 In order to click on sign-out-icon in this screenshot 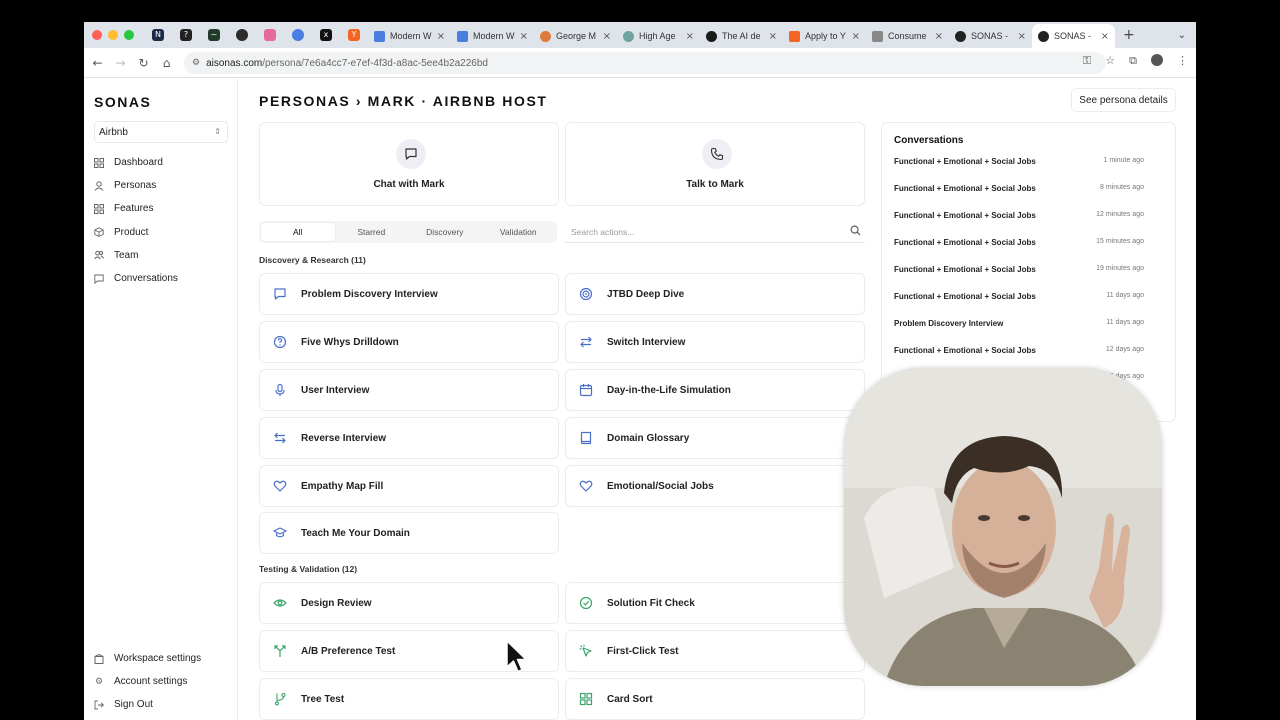, I will do `click(99, 705)`.